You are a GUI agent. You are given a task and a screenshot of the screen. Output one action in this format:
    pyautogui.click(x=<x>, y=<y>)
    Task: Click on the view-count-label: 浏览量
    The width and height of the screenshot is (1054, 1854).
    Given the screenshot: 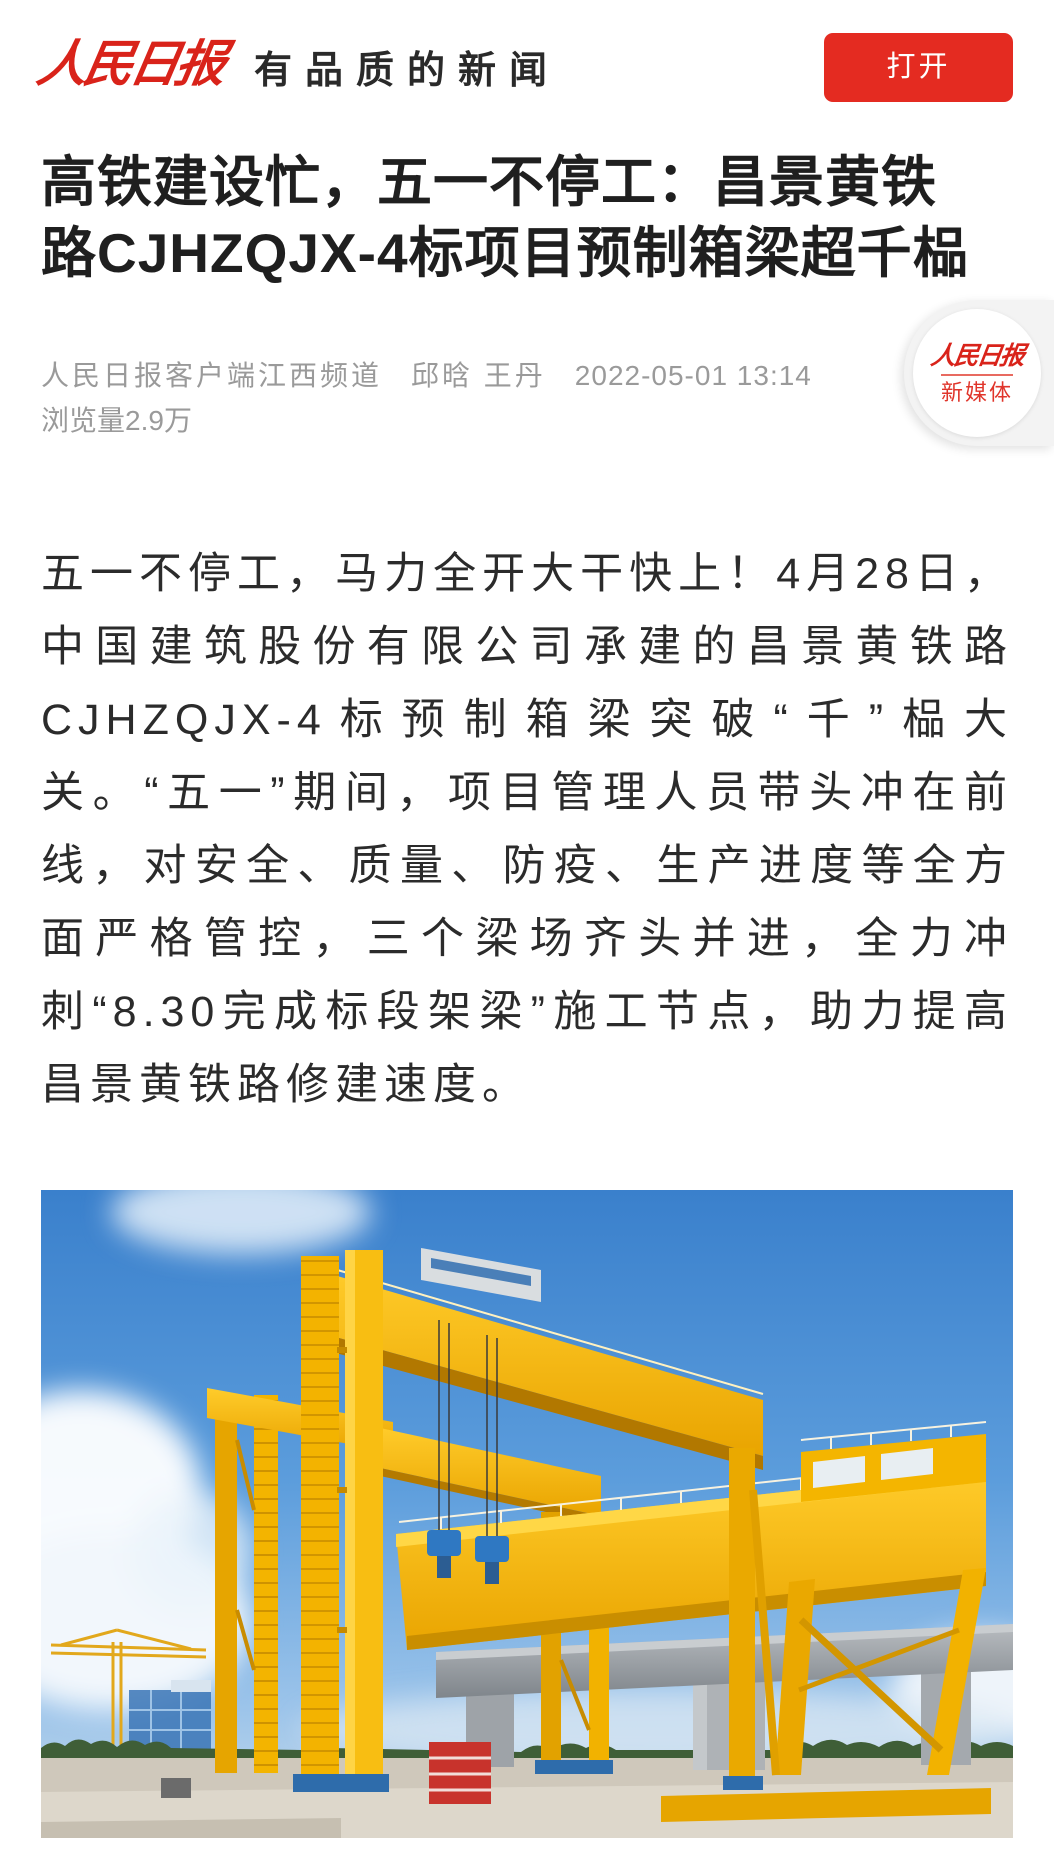 What is the action you would take?
    pyautogui.click(x=83, y=420)
    